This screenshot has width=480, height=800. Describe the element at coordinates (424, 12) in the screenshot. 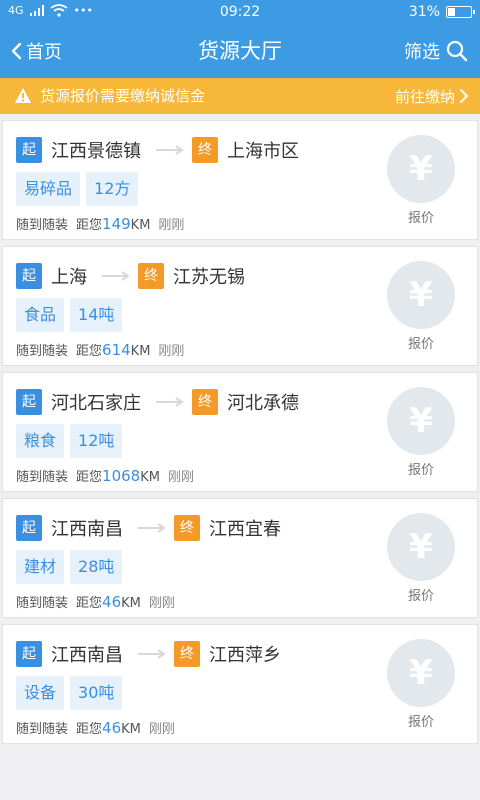

I see `battery-percent: 31%` at that location.